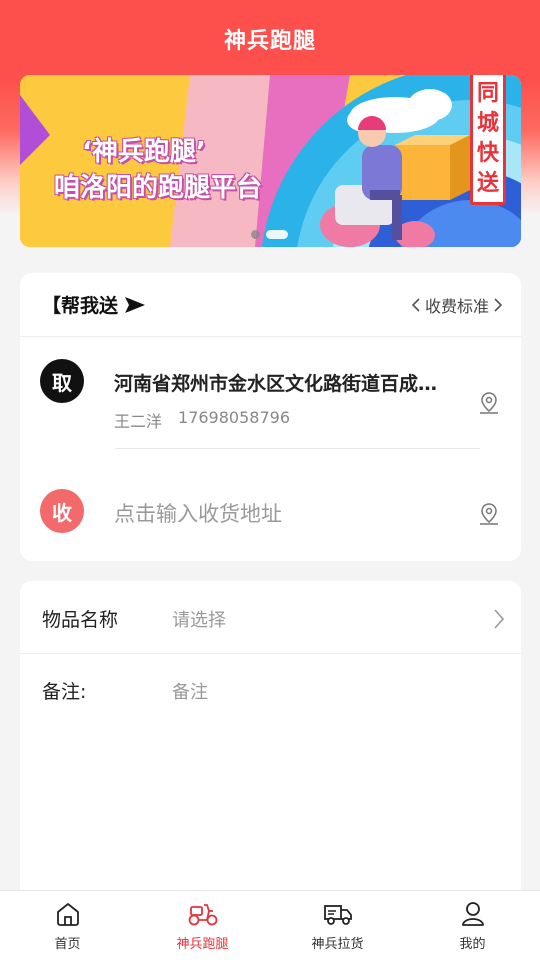 The image size is (540, 960). What do you see at coordinates (269, 41) in the screenshot?
I see `page-title-text: 神兵跑腿` at bounding box center [269, 41].